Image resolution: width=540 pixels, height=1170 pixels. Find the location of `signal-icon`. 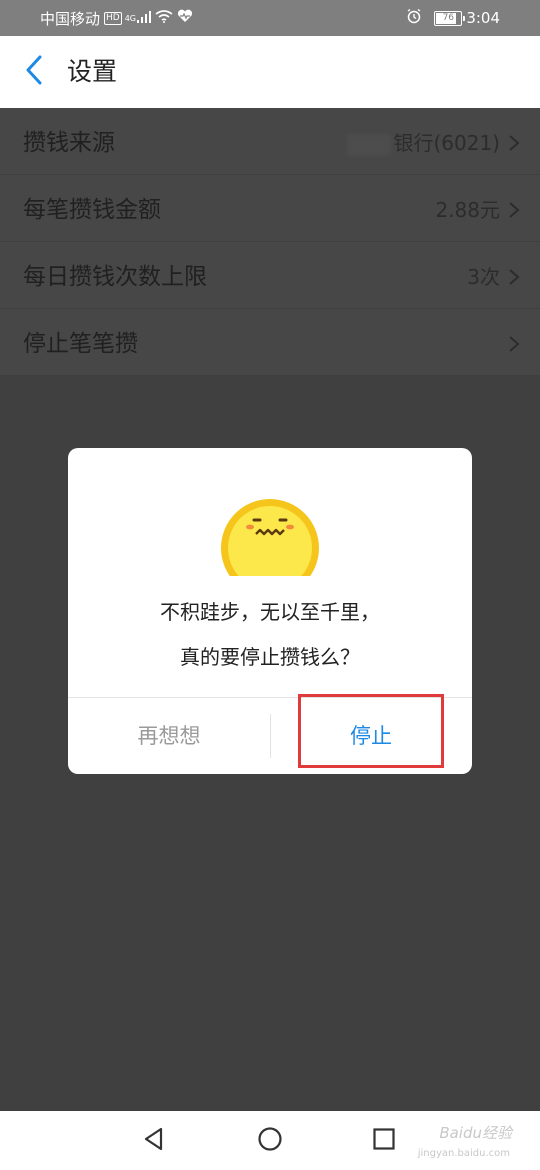

signal-icon is located at coordinates (144, 18).